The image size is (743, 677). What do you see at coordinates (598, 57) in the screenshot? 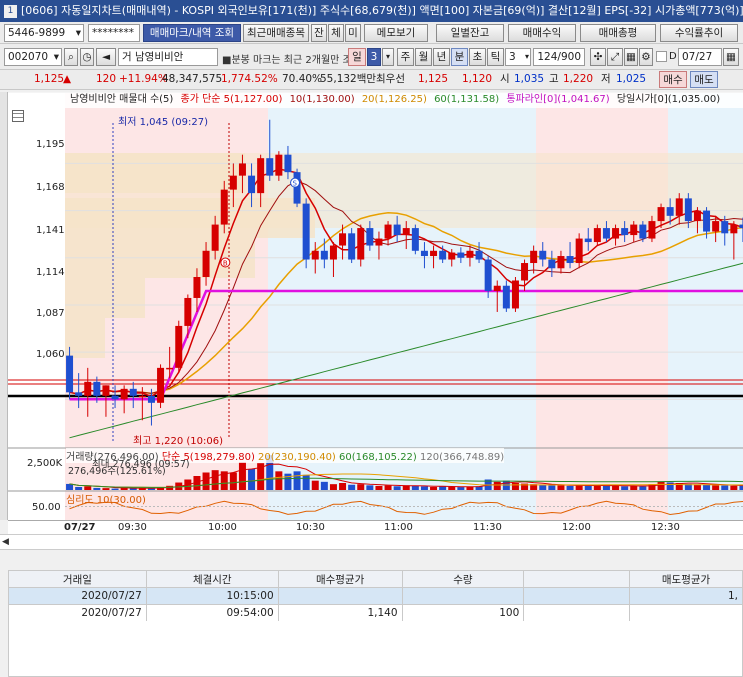
I see `compress-icon: ✣` at bounding box center [598, 57].